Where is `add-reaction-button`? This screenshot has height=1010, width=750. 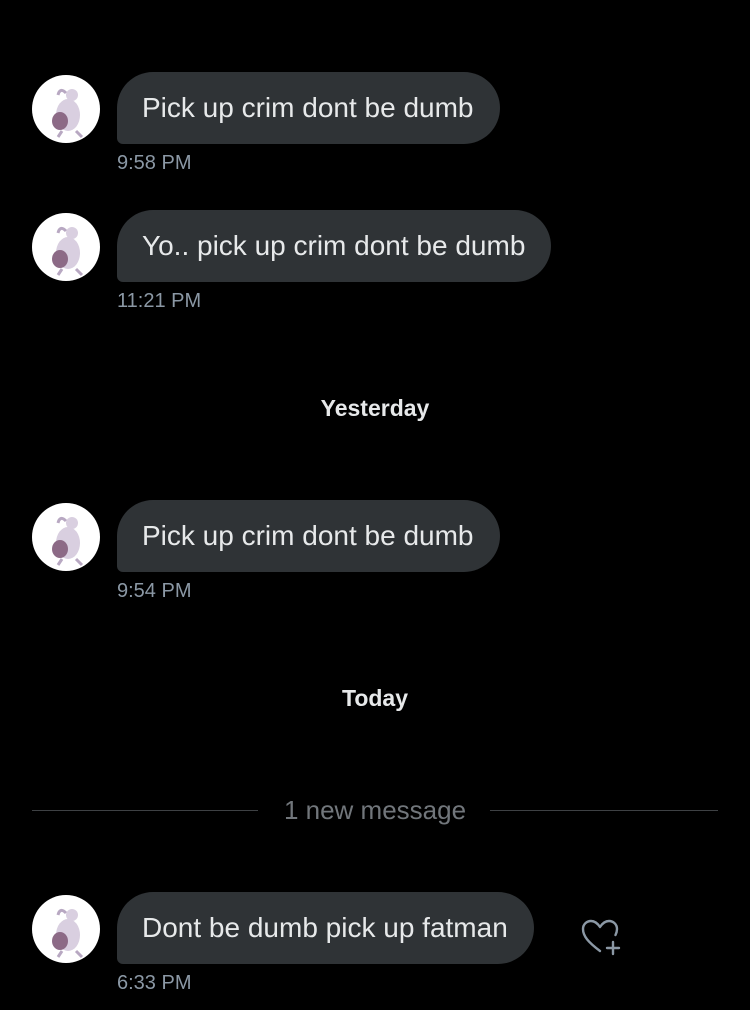
add-reaction-button is located at coordinates (602, 938).